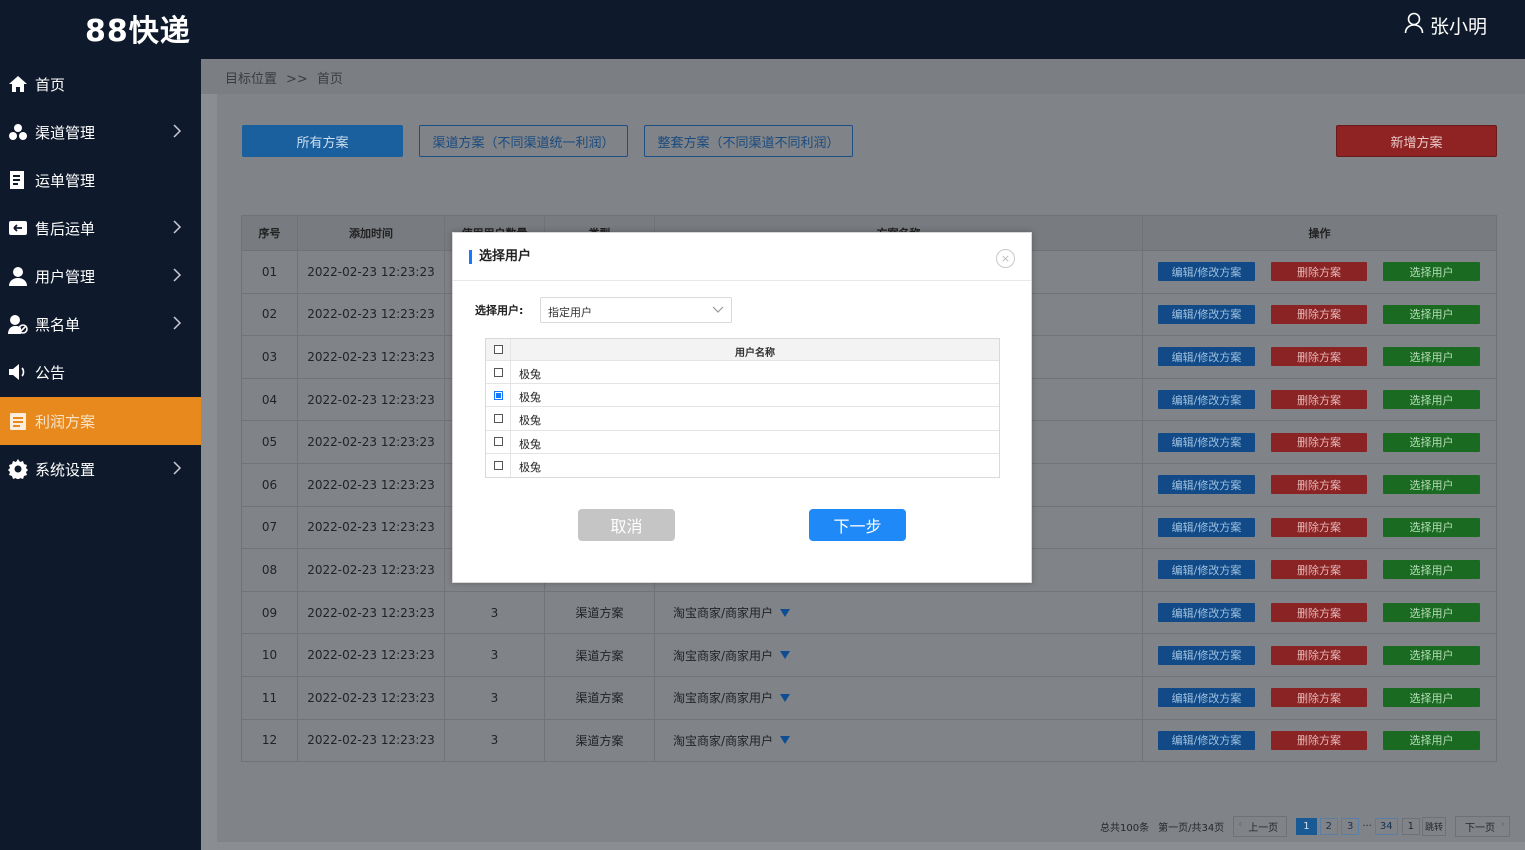 The image size is (1525, 850). Describe the element at coordinates (1482, 826) in the screenshot. I see `next-page-button: 下一页 ›` at that location.